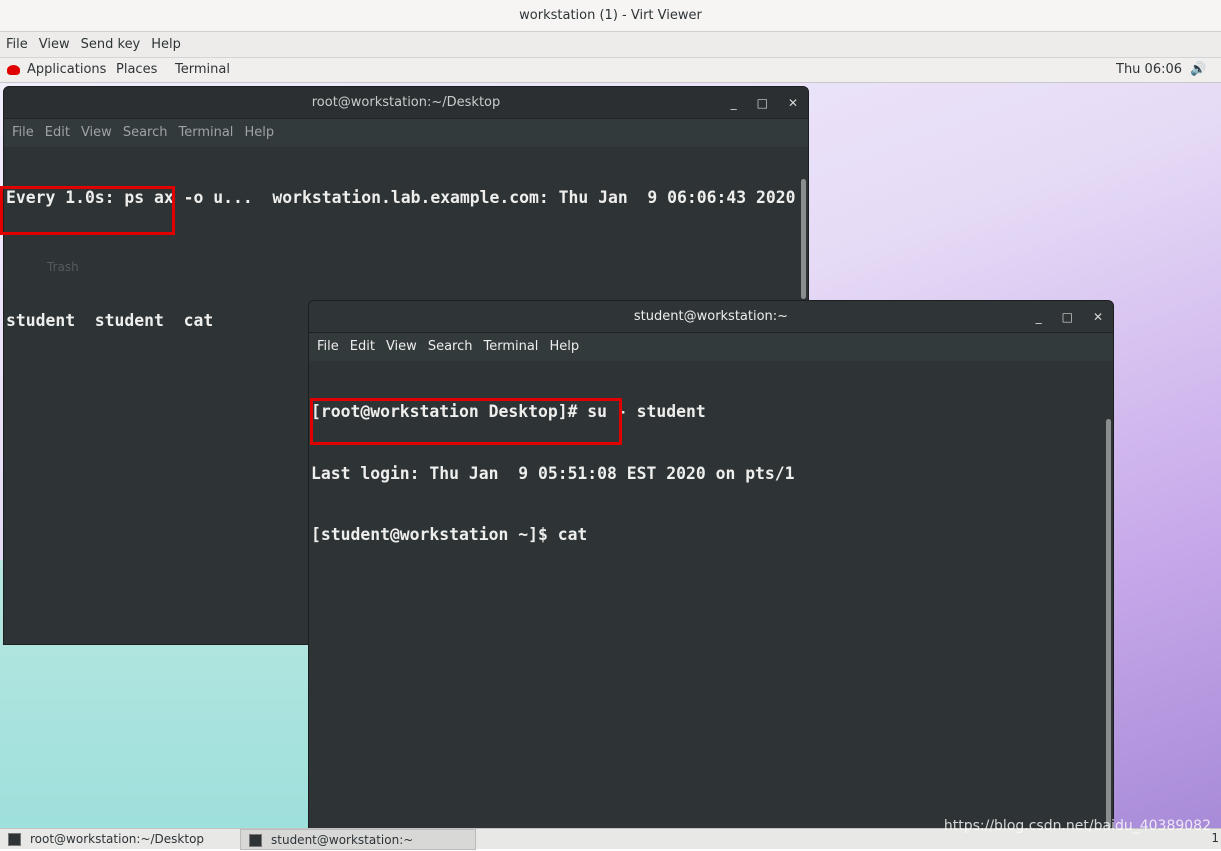  I want to click on redhat-icon, so click(13, 70).